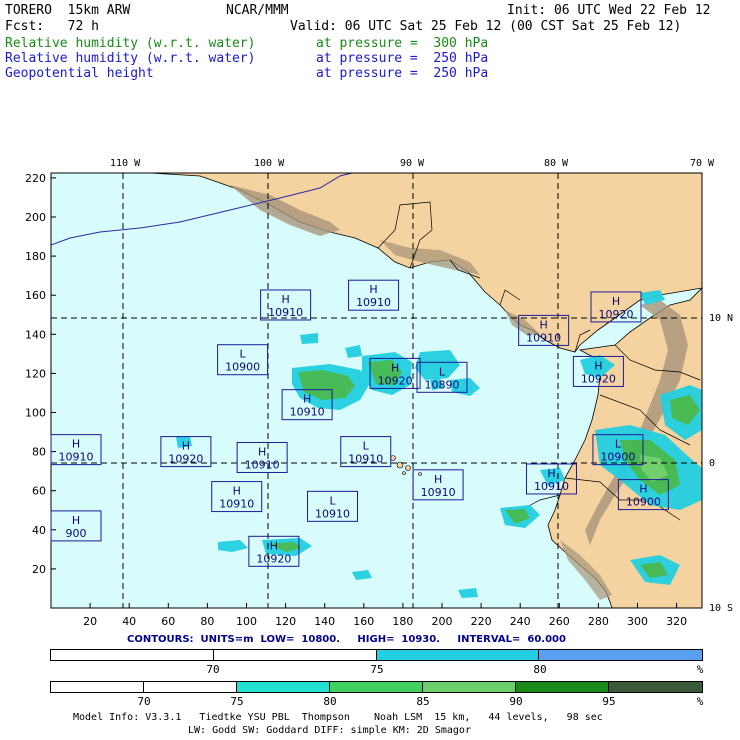 The width and height of the screenshot is (740, 740). Describe the element at coordinates (676, 621) in the screenshot. I see `x-tick-label: 320` at that location.